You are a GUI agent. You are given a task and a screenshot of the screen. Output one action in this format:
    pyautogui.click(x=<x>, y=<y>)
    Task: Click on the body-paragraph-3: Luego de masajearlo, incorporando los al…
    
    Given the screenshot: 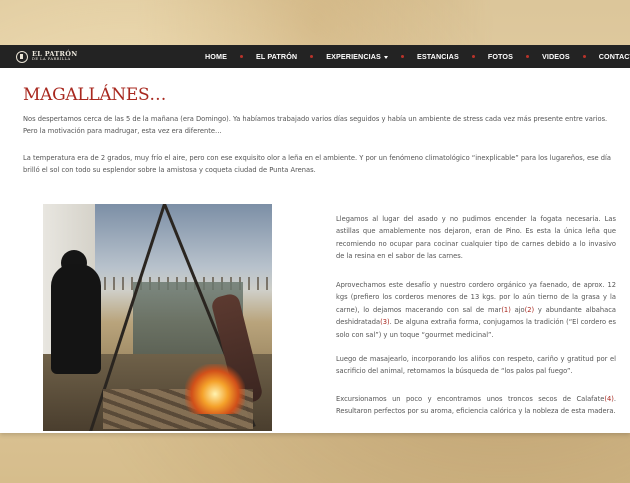 What is the action you would take?
    pyautogui.click(x=476, y=365)
    